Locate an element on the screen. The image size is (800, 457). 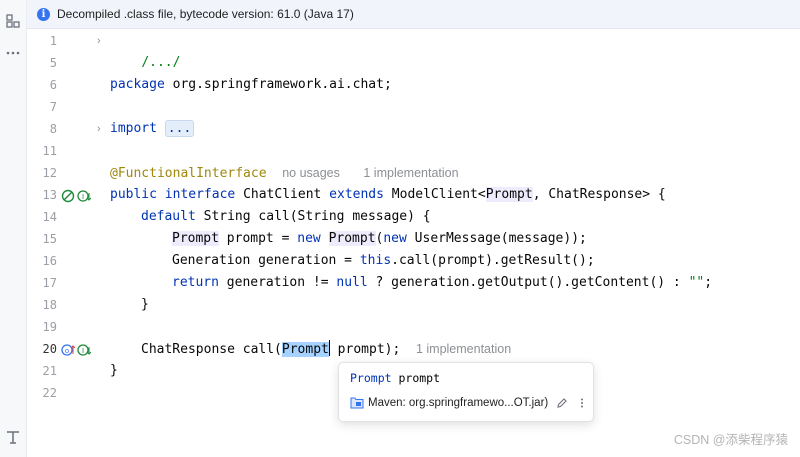
line-number-current: 20 is located at coordinates (49, 349).